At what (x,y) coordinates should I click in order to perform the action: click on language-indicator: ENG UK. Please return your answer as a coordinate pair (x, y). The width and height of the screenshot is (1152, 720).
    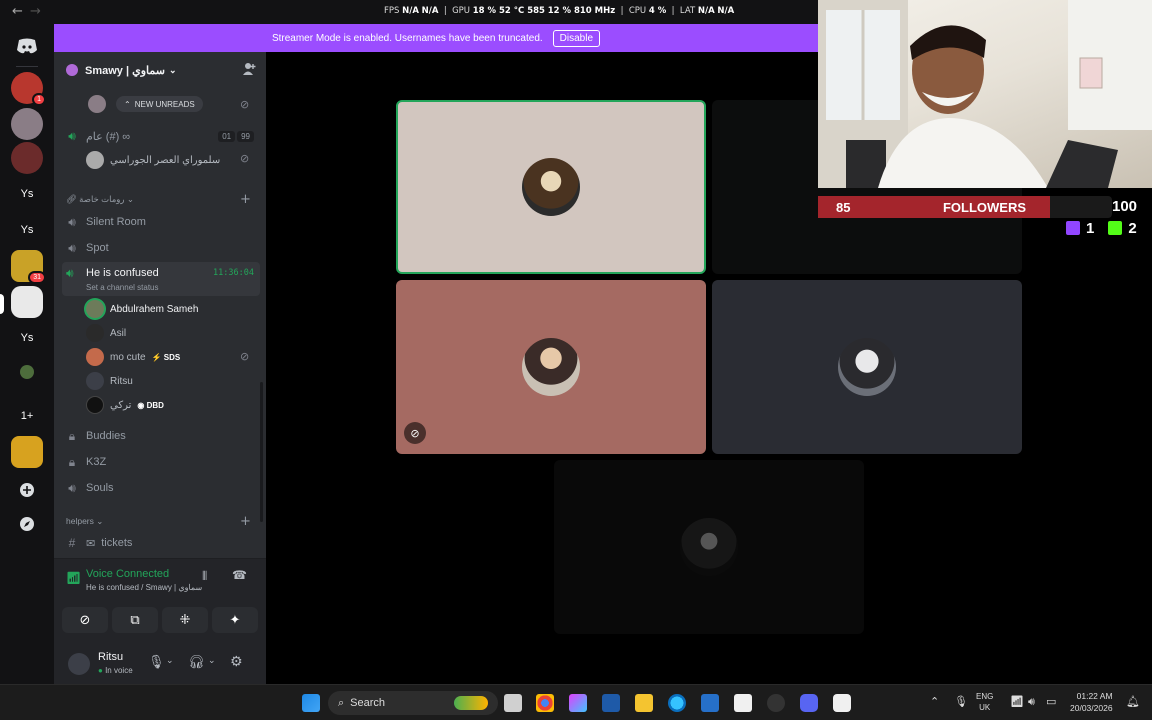
    Looking at the image, I should click on (984, 702).